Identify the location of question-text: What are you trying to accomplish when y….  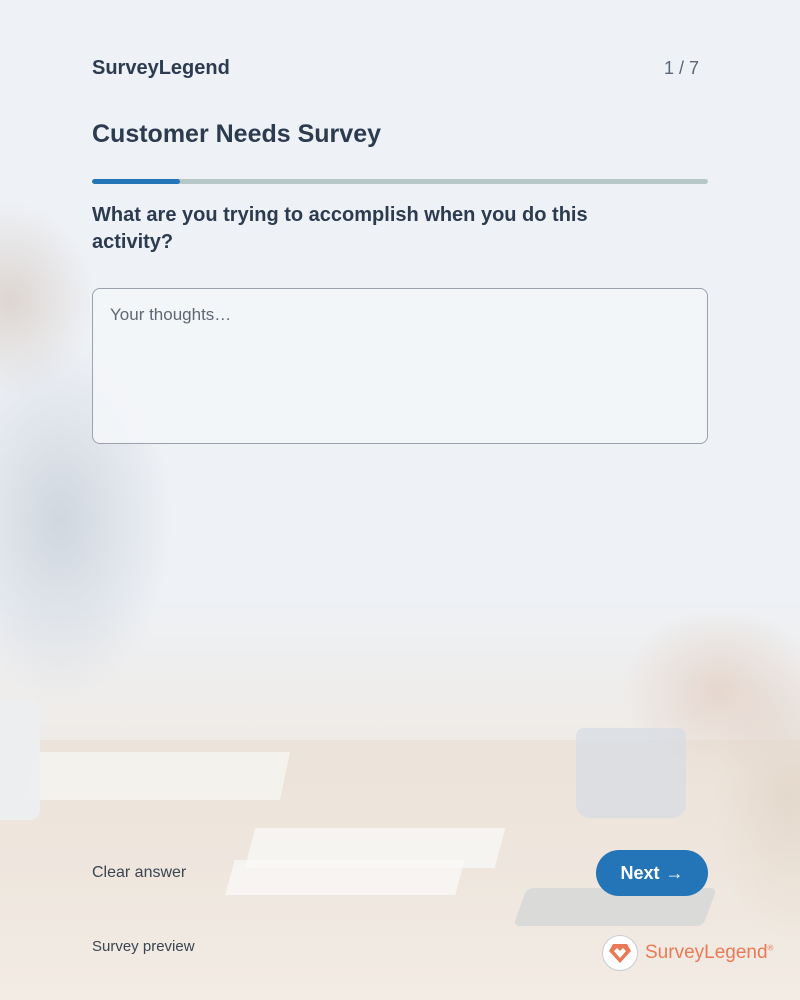
(340, 228).